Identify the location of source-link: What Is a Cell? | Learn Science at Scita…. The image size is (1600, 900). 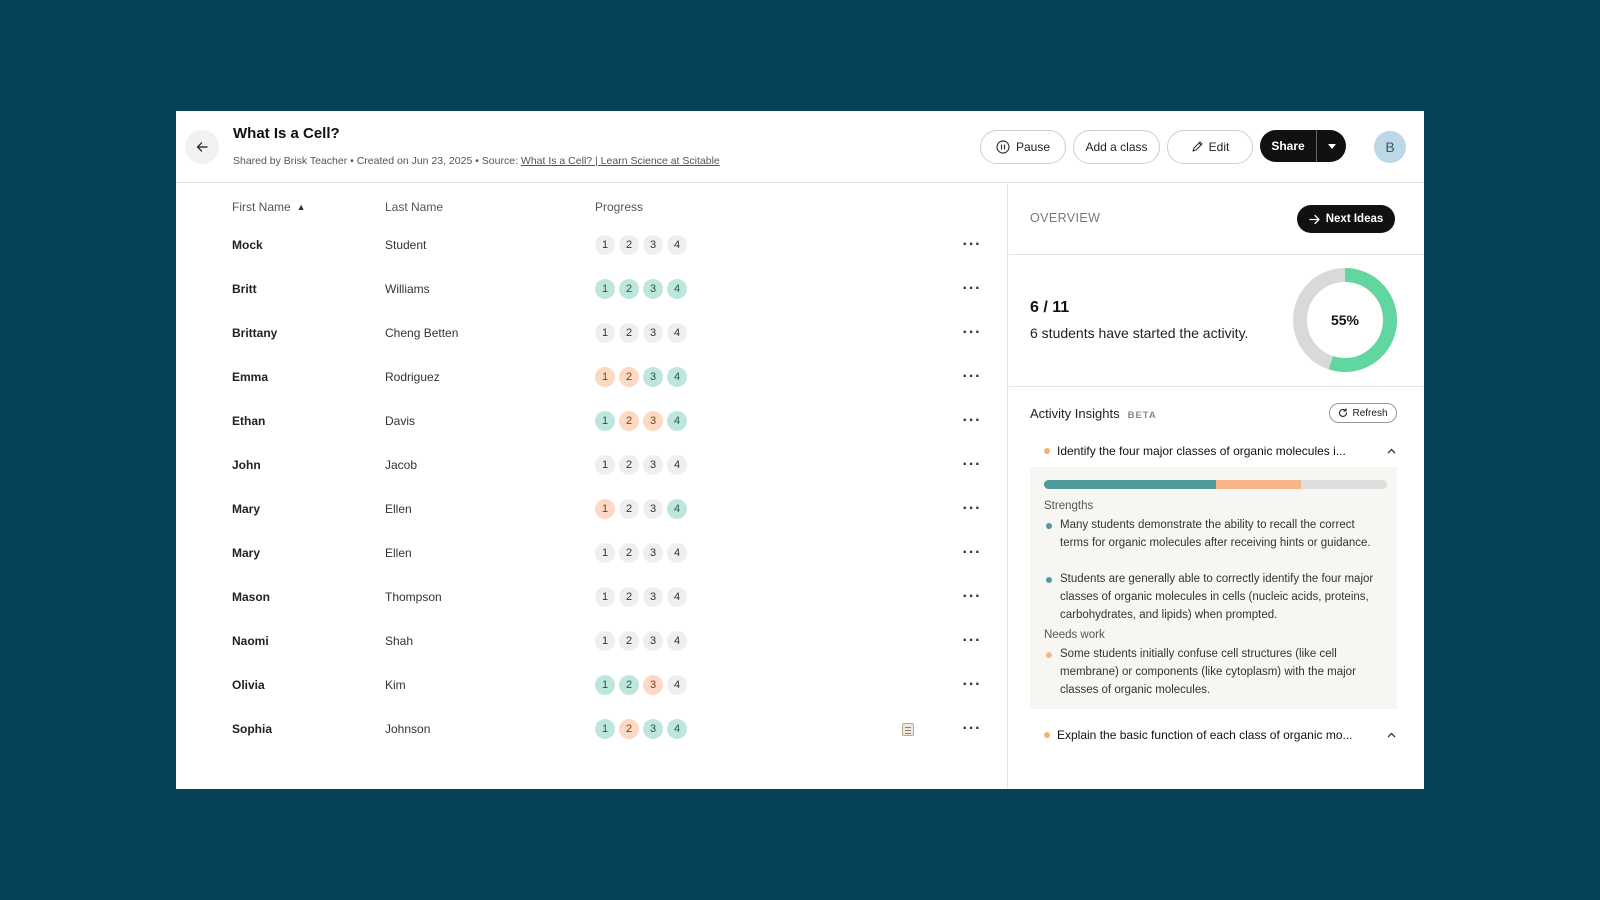
(620, 161).